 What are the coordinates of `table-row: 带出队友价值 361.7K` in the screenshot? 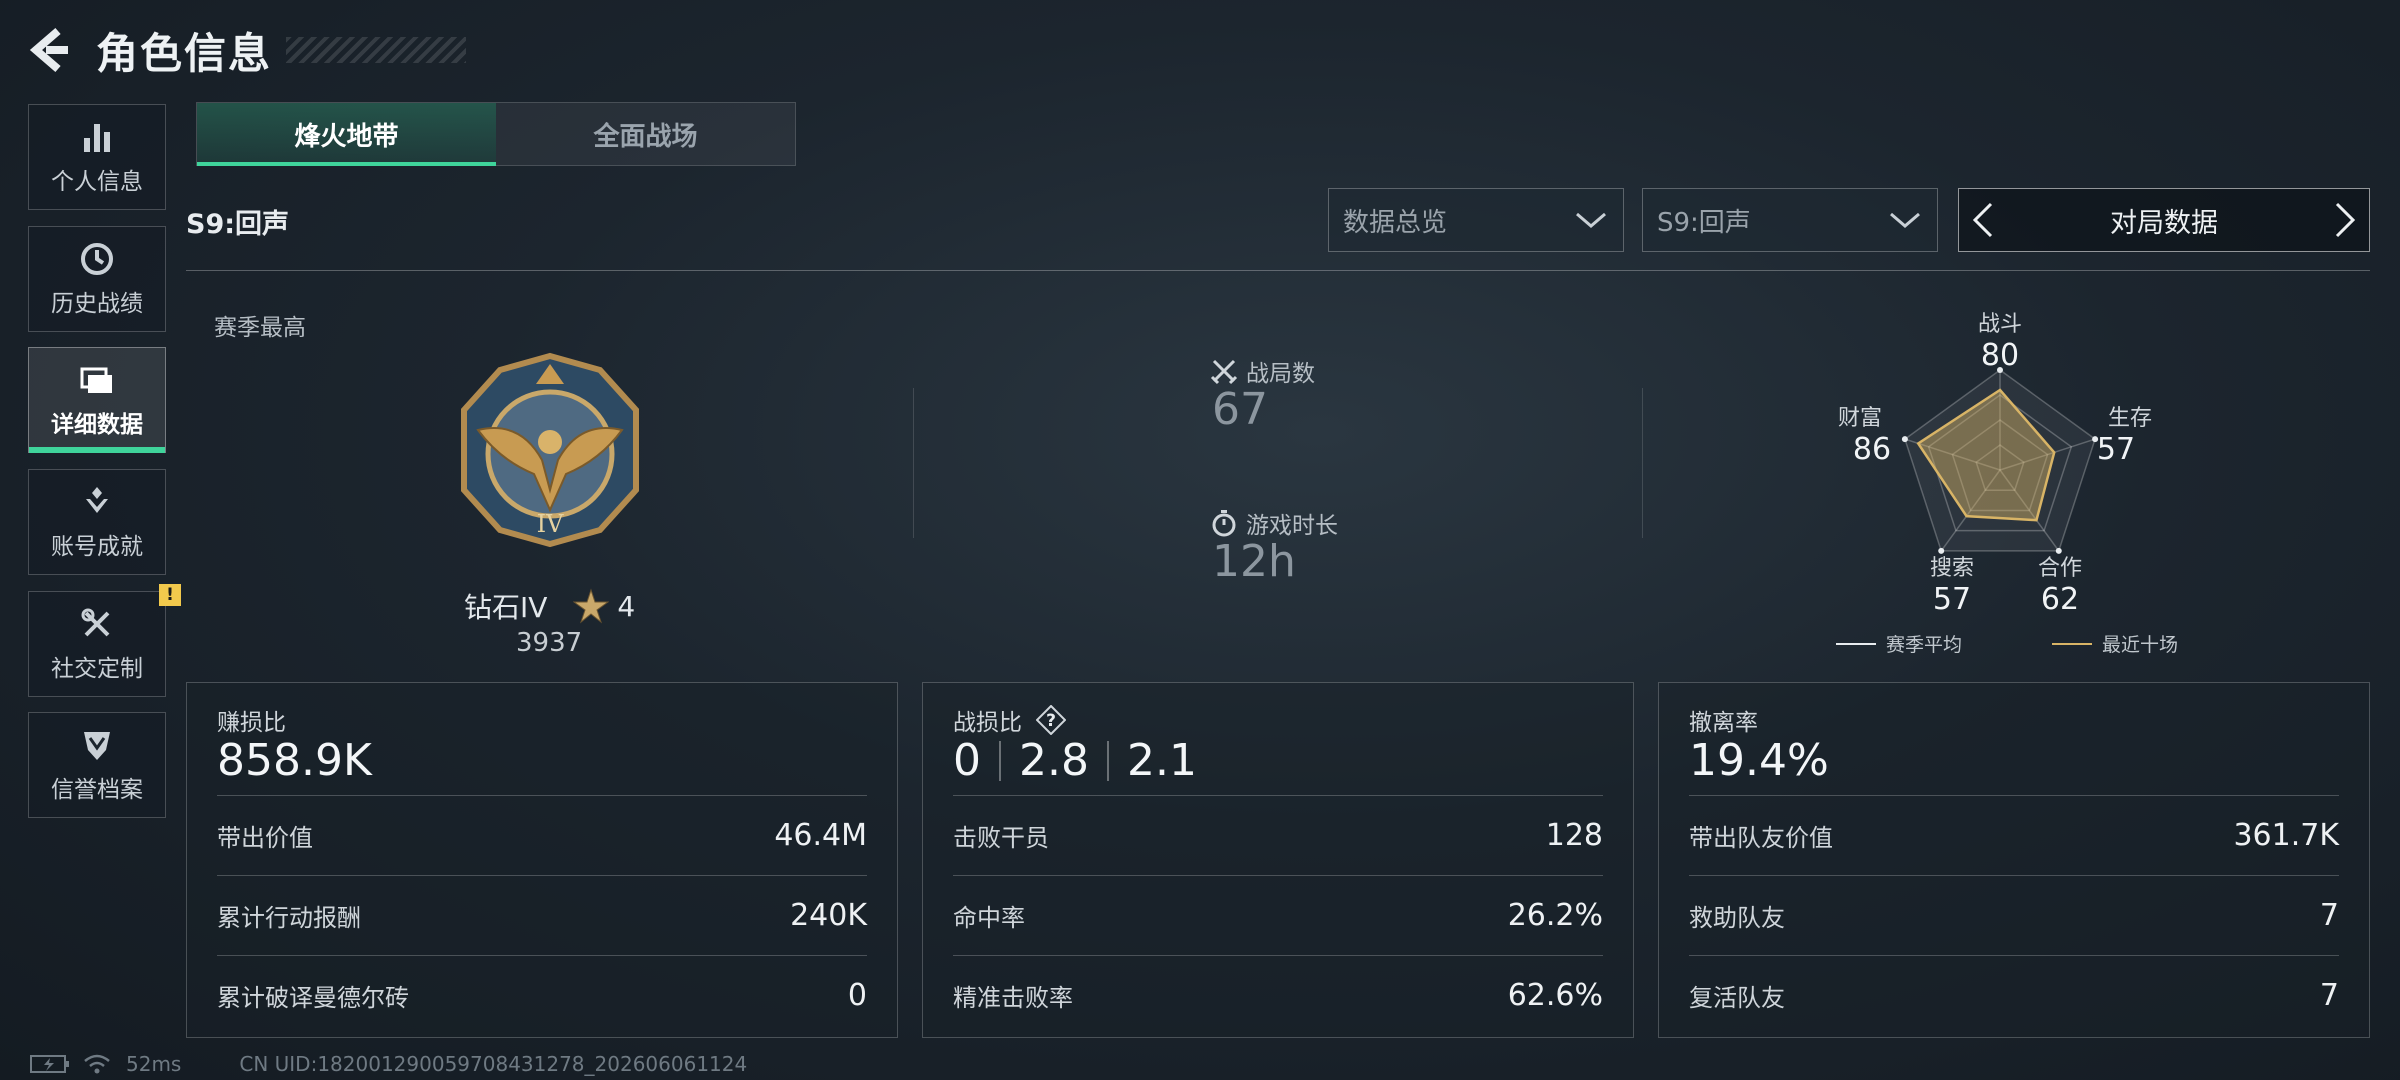 It's located at (2014, 834).